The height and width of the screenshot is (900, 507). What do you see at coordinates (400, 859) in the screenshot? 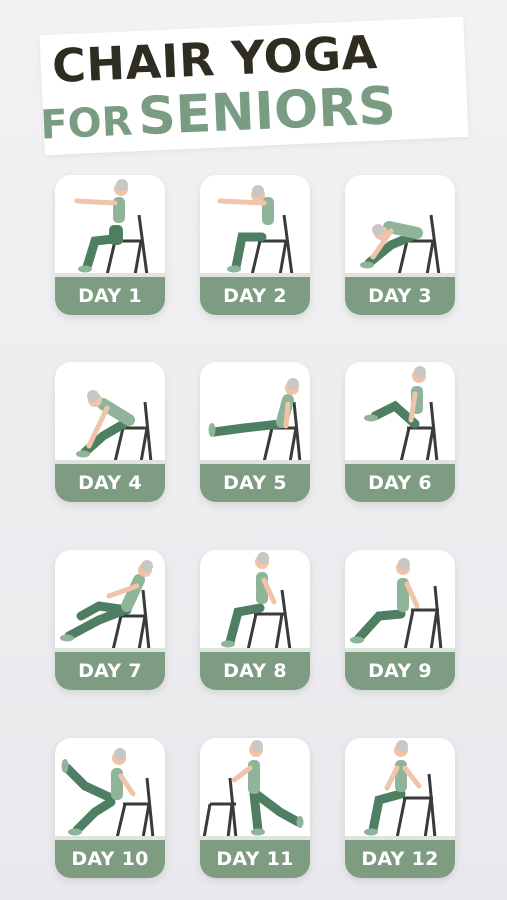
I see `day-label: DAY 12` at bounding box center [400, 859].